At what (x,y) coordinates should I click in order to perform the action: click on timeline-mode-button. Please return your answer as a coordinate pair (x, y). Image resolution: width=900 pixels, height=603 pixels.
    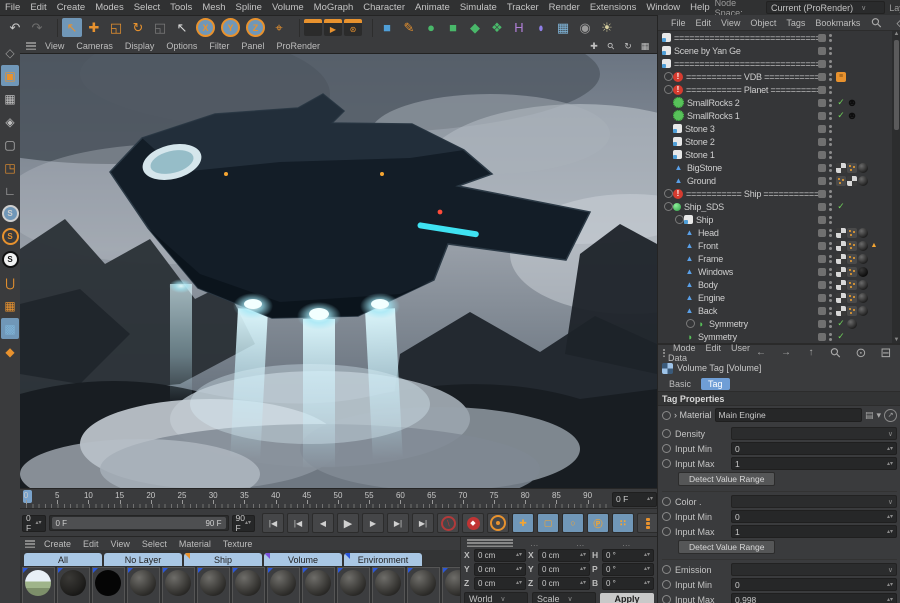
    Looking at the image, I should click on (648, 523).